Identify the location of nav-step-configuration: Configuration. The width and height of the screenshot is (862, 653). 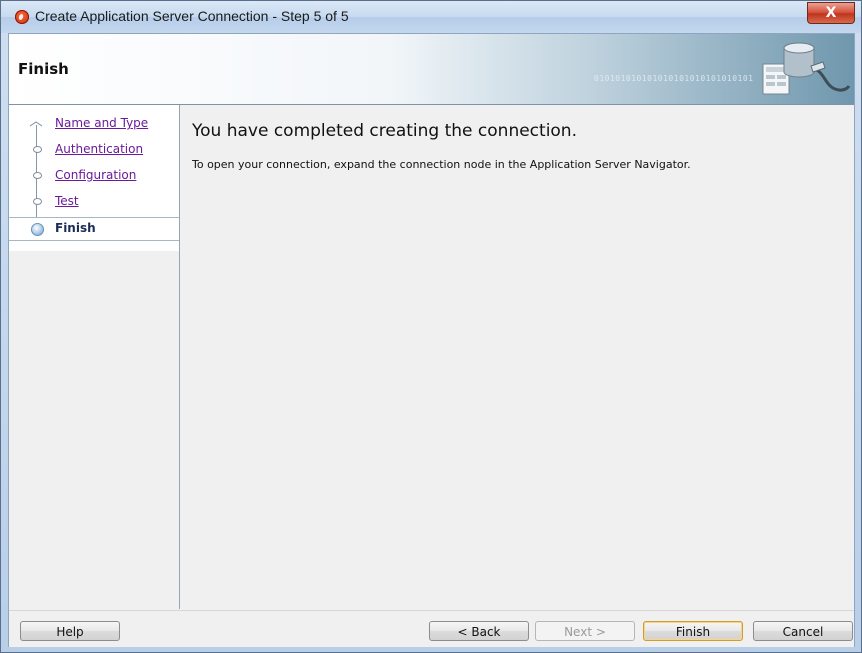
(94, 176).